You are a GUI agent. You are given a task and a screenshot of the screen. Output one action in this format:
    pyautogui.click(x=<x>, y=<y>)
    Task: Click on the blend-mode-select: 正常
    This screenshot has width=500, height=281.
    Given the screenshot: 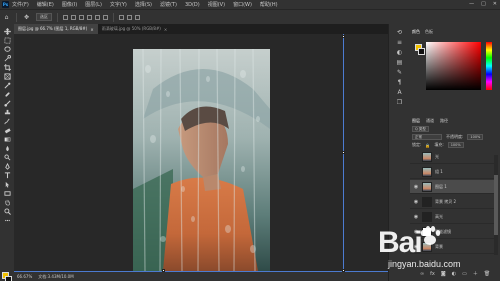 What is the action you would take?
    pyautogui.click(x=427, y=137)
    